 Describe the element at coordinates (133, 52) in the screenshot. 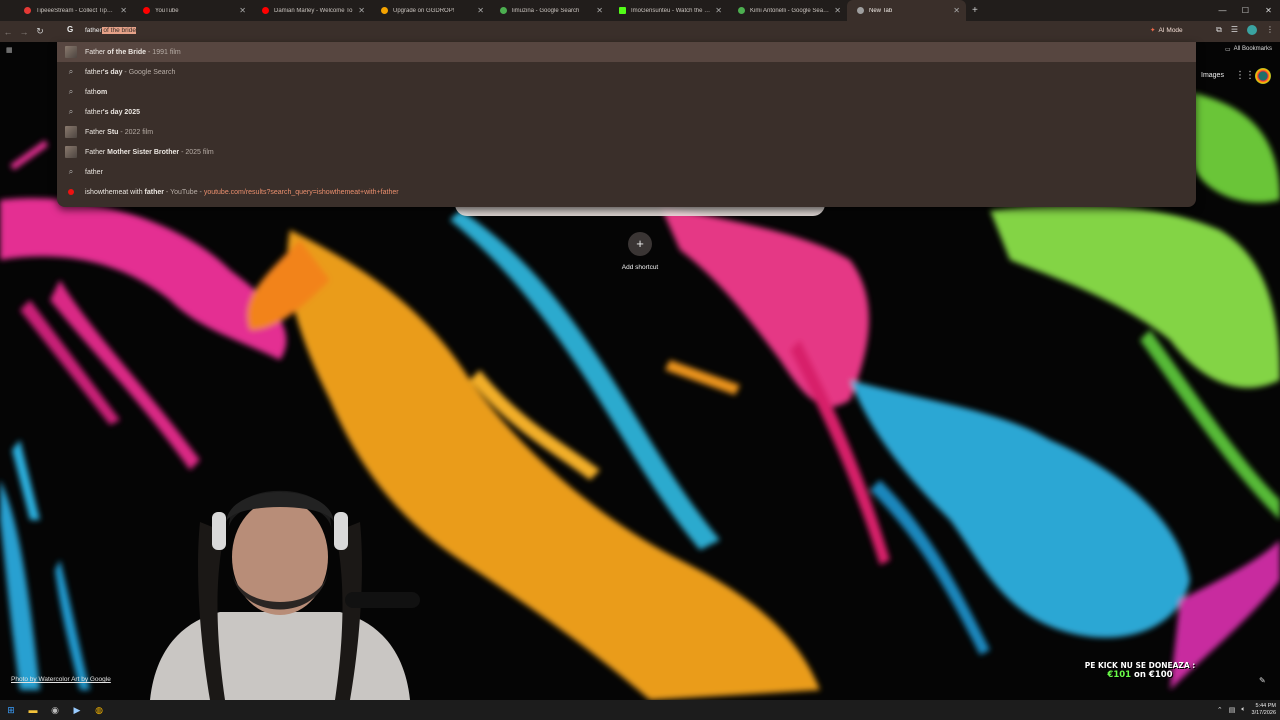

I see `suggestion-text: Father of the Bride - 1991 film` at that location.